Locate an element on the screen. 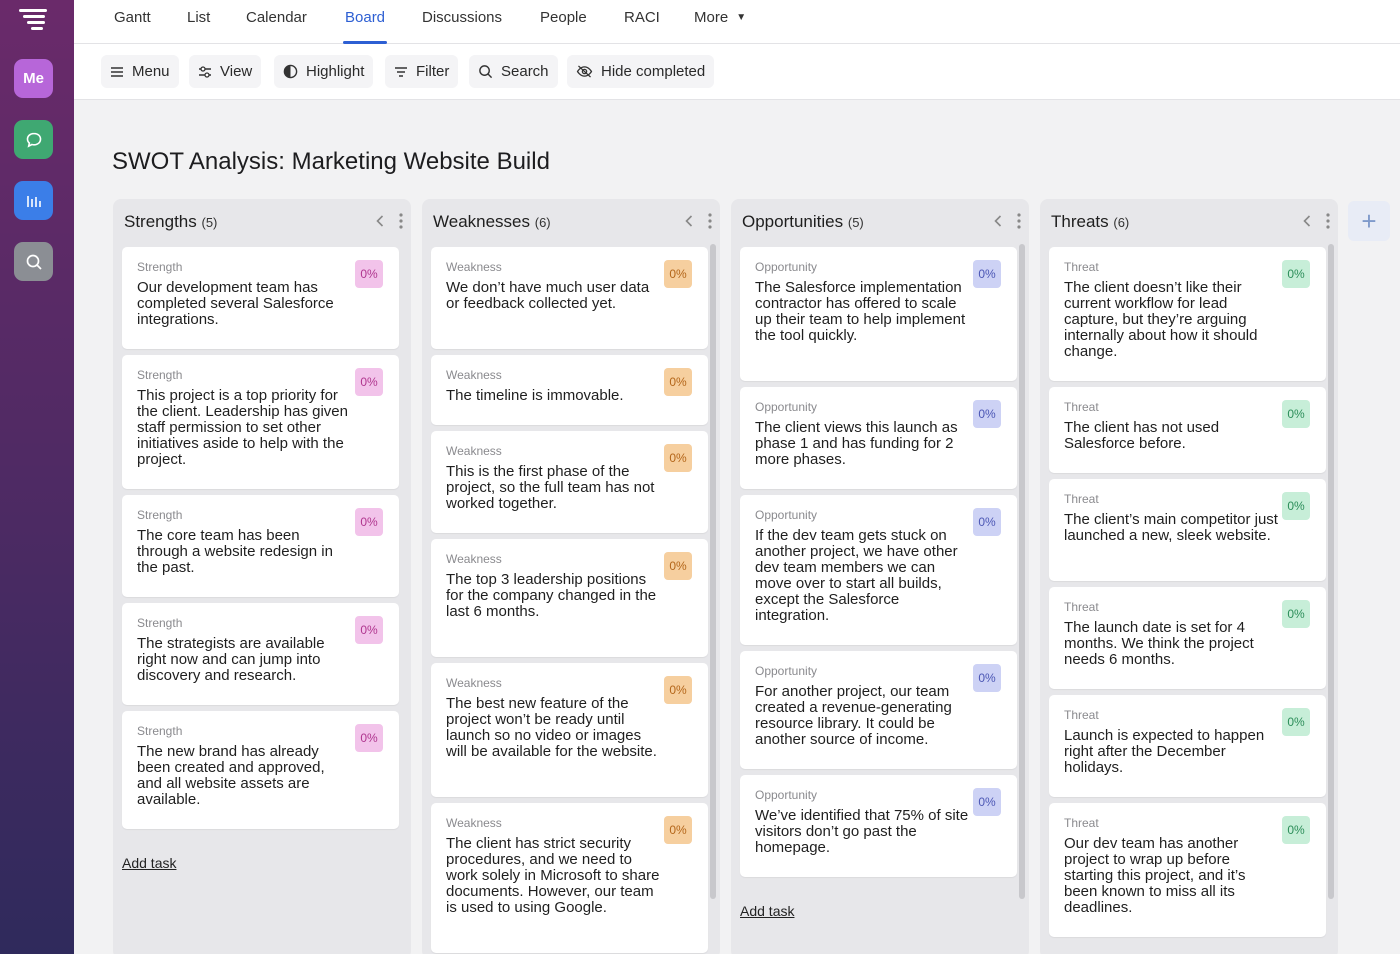 The width and height of the screenshot is (1400, 954). global-search-button is located at coordinates (33, 261).